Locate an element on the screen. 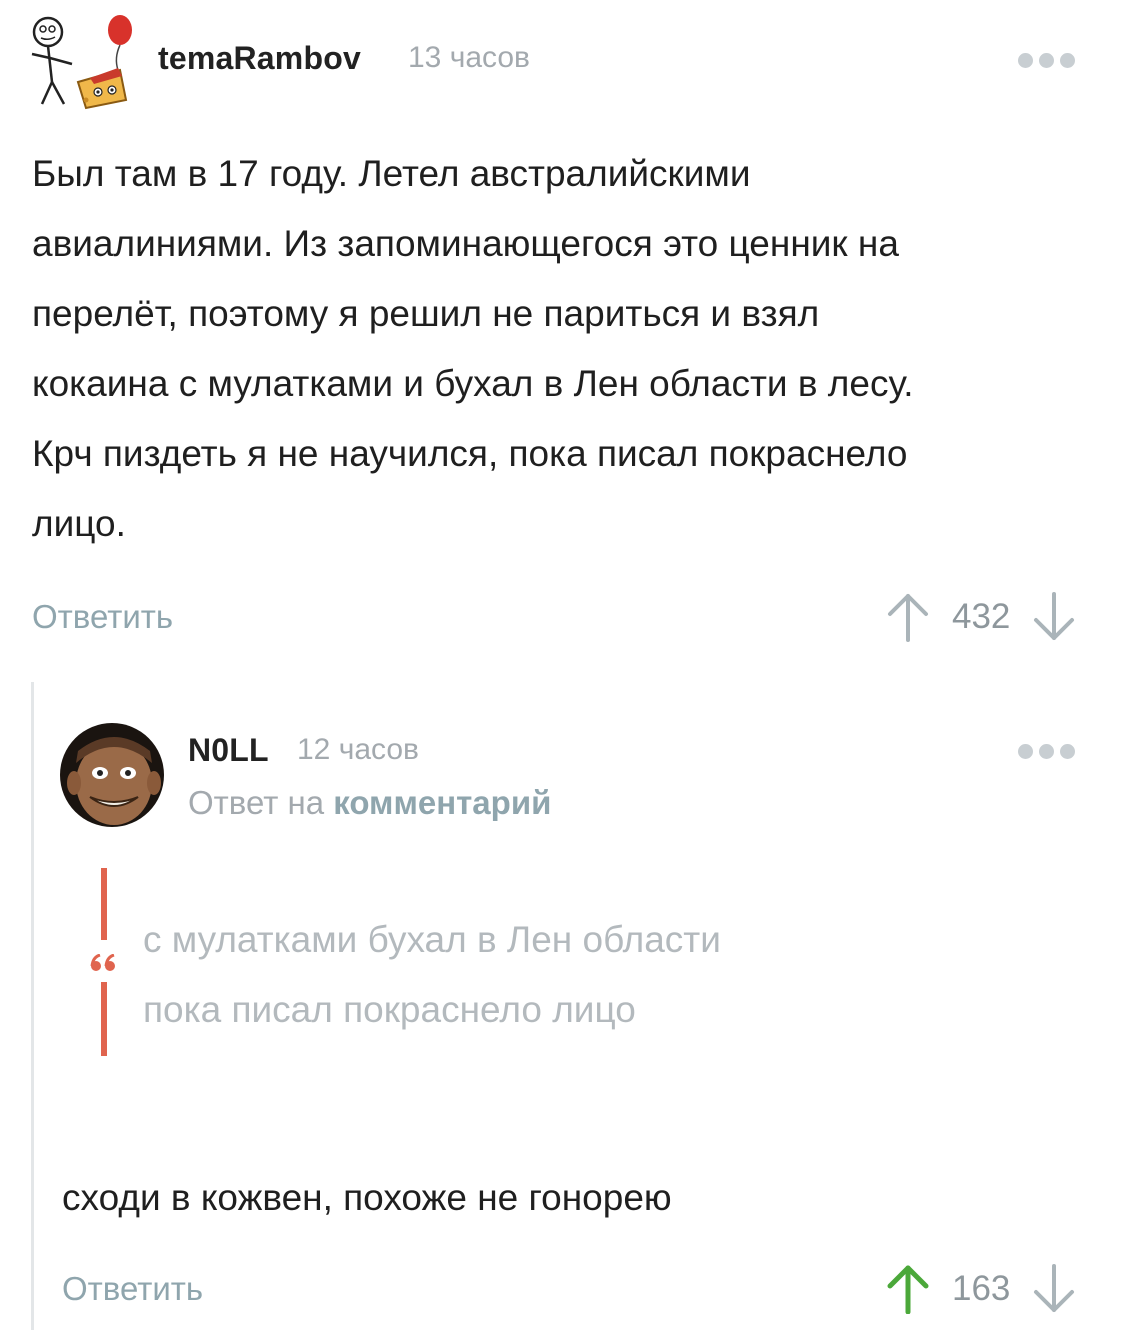 Image resolution: width=1125 pixels, height=1330 pixels. reply-votes: 163 is located at coordinates (981, 1289).